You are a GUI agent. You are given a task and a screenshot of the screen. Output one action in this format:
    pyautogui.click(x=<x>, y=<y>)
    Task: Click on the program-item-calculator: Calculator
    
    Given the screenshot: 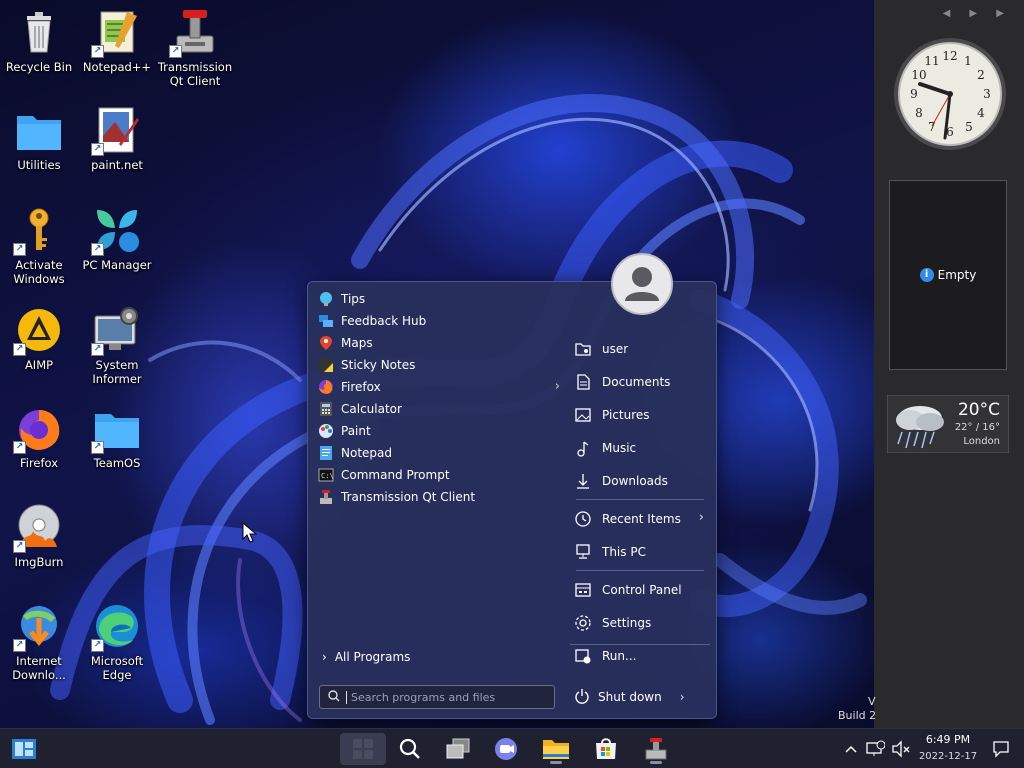 What is the action you would take?
    pyautogui.click(x=439, y=409)
    